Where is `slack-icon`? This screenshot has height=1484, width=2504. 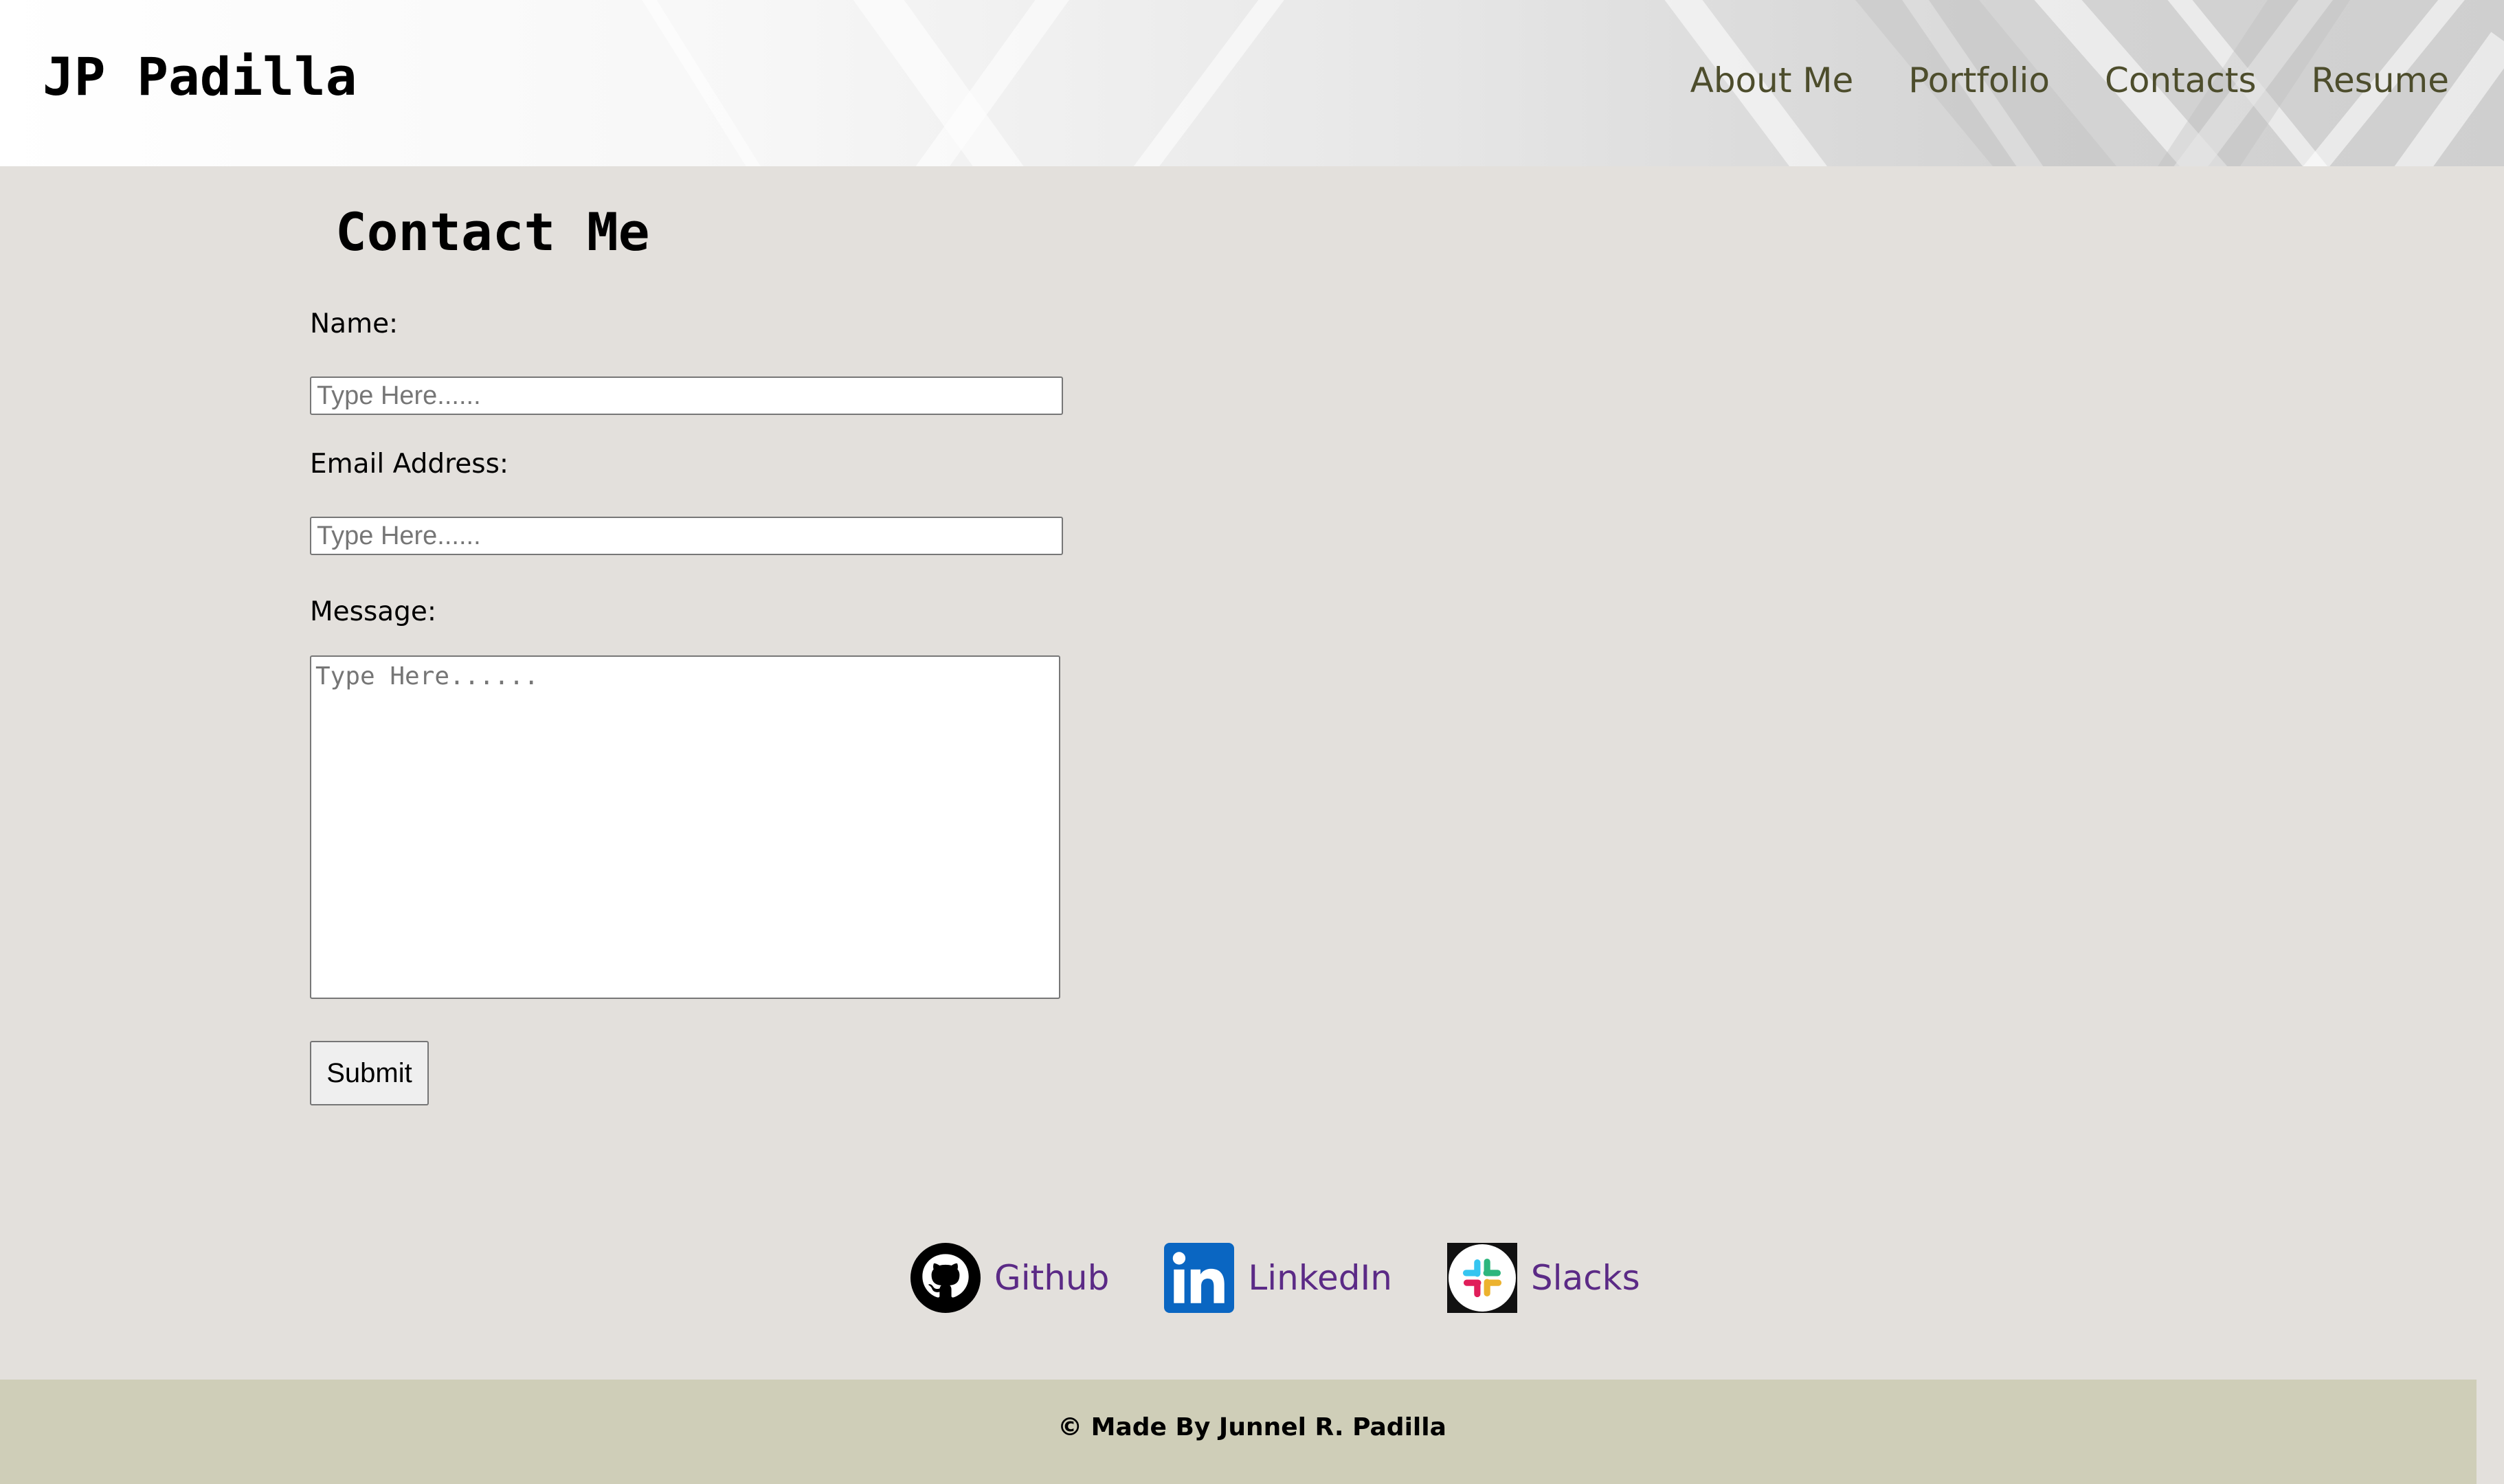
slack-icon is located at coordinates (1482, 1278).